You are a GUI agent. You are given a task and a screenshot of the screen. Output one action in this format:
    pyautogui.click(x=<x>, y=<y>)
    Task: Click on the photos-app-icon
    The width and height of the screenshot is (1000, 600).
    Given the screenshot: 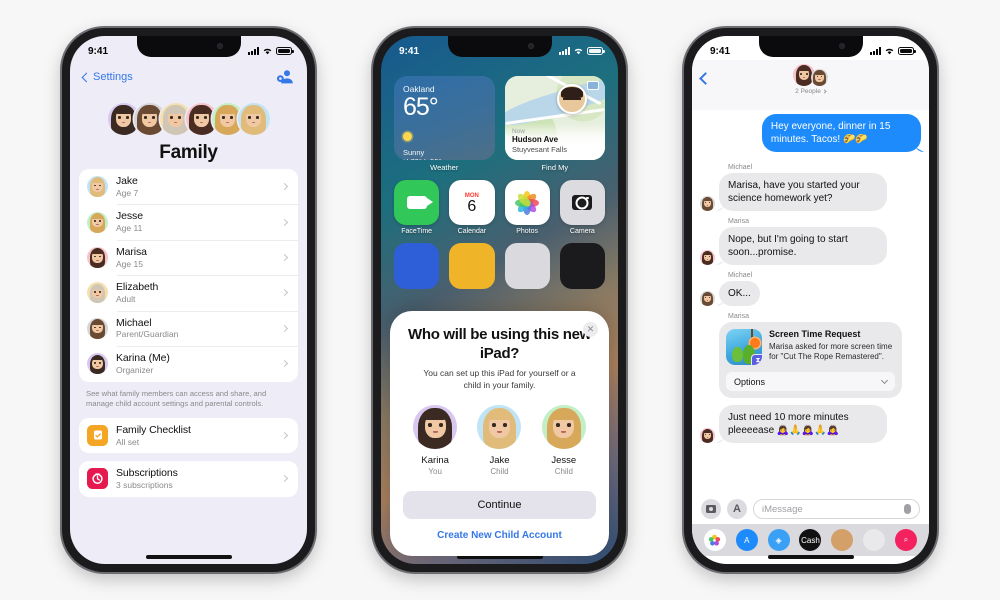 What is the action you would take?
    pyautogui.click(x=714, y=540)
    